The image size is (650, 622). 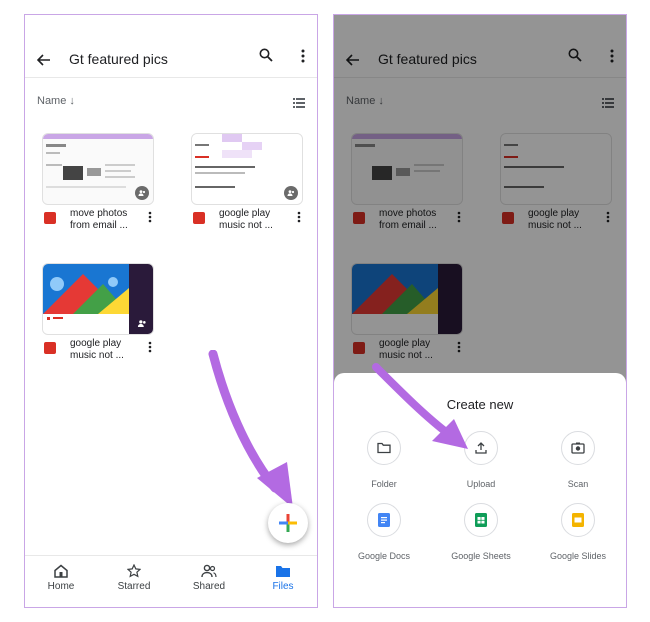 I want to click on google-slides-option: Google Slides, so click(x=578, y=532).